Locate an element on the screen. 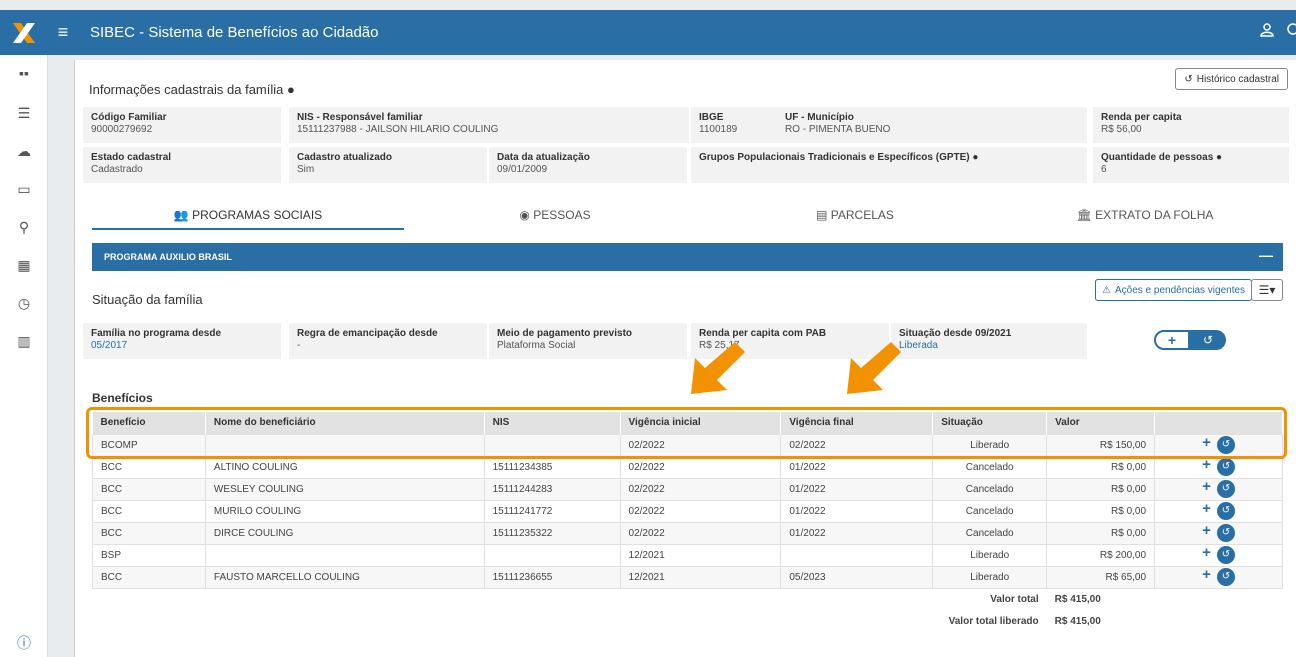 This screenshot has height=657, width=1296. options-menu-button: ☰▾ is located at coordinates (1267, 290).